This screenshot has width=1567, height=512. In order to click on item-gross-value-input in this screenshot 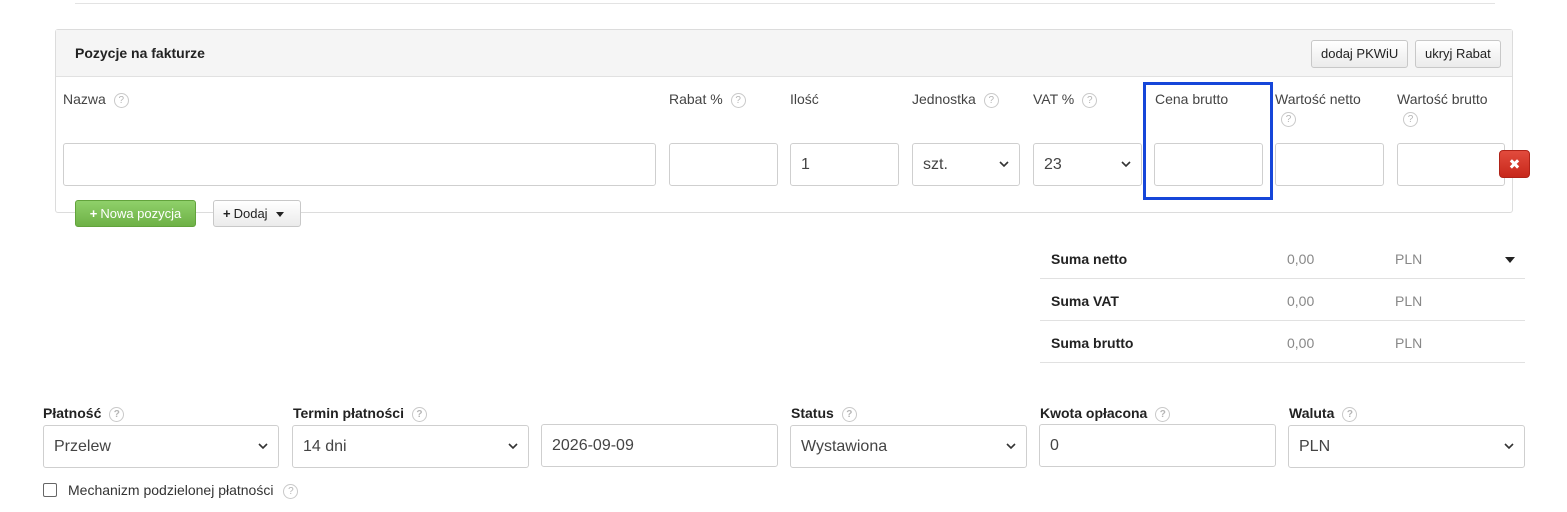, I will do `click(1451, 164)`.